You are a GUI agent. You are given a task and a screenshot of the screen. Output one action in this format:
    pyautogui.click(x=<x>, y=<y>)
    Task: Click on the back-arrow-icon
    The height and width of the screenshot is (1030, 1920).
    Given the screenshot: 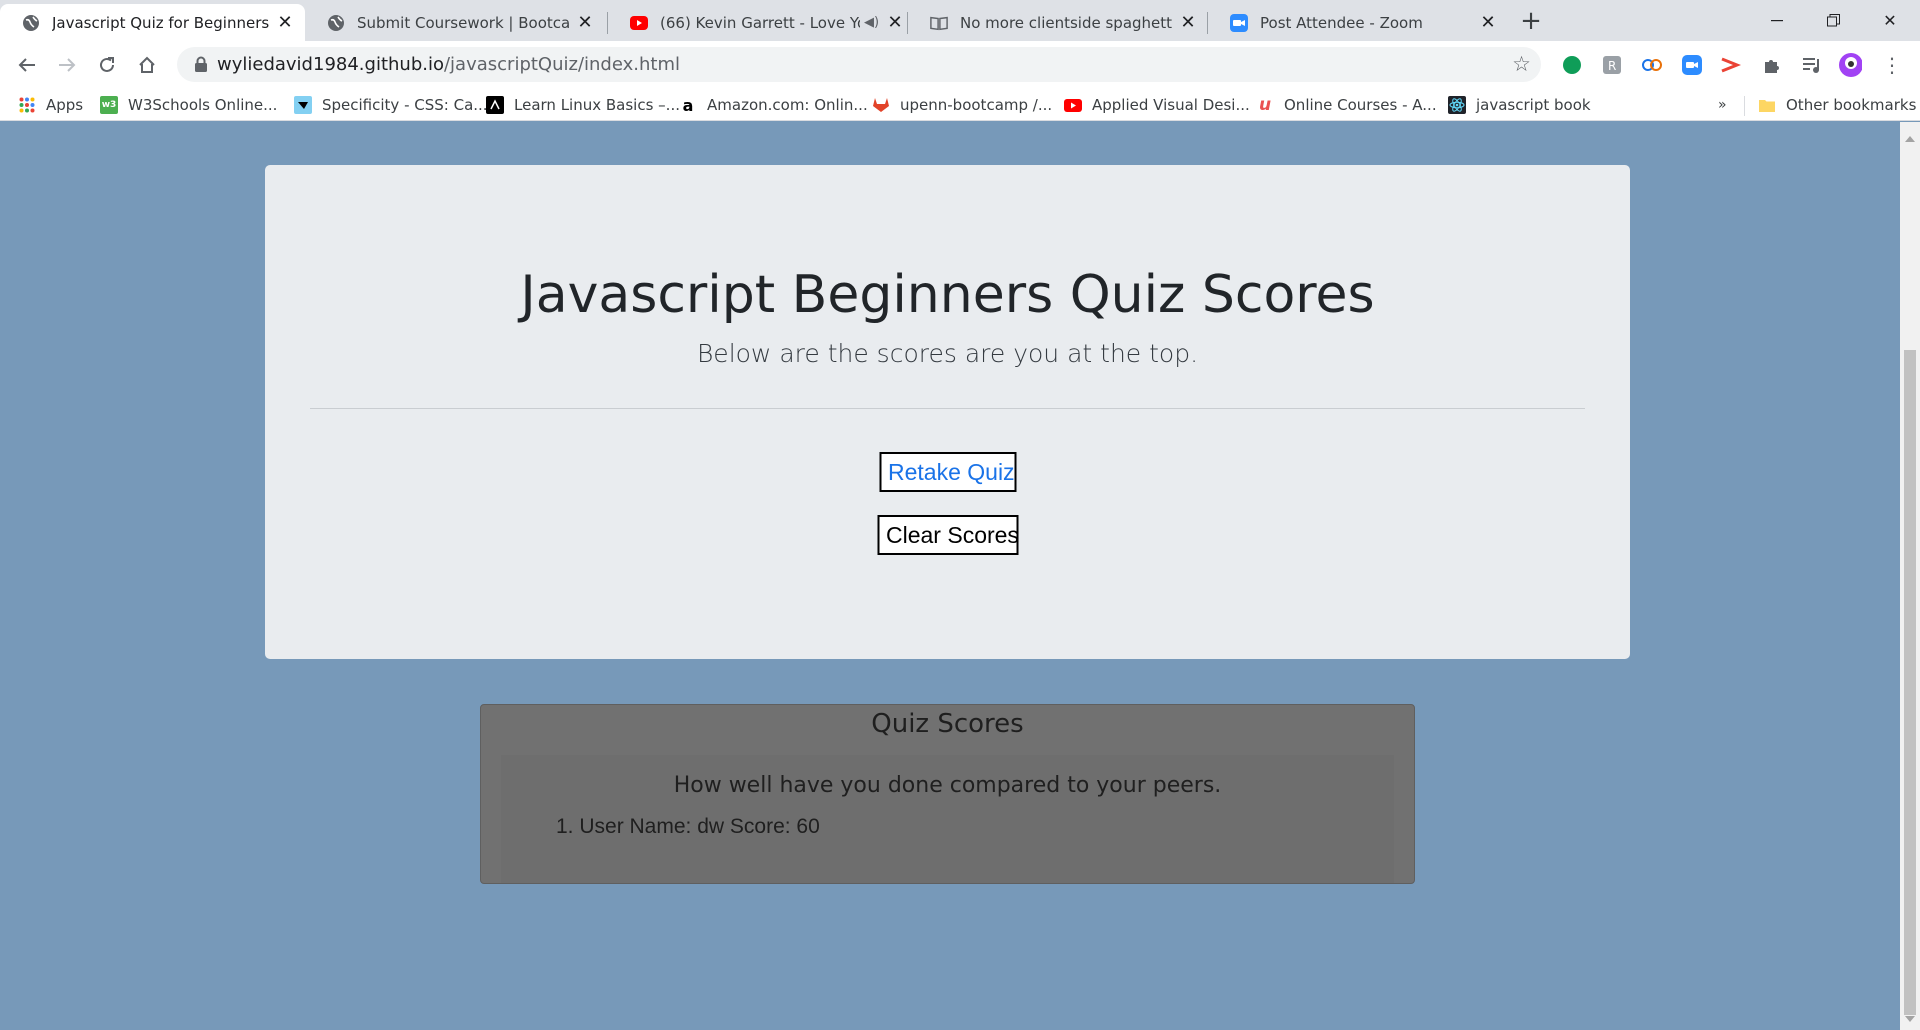 What is the action you would take?
    pyautogui.click(x=27, y=65)
    